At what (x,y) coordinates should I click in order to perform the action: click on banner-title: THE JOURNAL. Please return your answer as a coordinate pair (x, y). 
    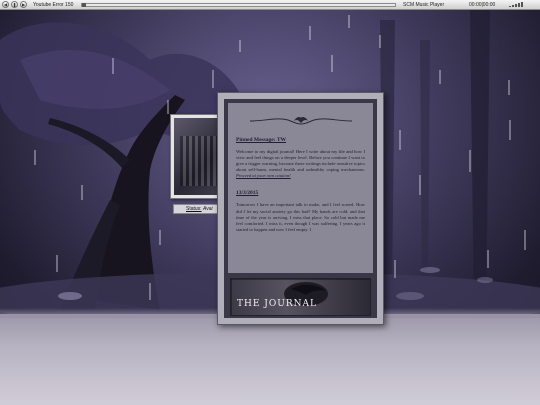
    Looking at the image, I should click on (277, 304).